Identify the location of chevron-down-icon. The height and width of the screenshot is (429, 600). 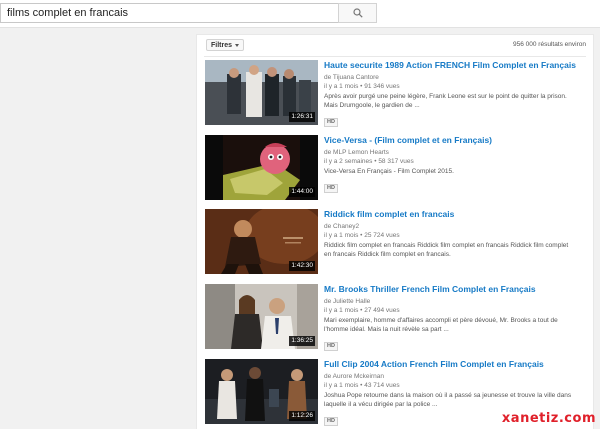
(237, 45).